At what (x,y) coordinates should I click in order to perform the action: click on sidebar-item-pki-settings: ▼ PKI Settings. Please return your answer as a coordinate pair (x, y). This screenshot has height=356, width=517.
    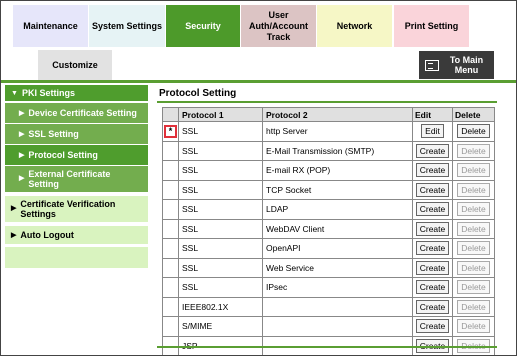
    Looking at the image, I should click on (76, 93).